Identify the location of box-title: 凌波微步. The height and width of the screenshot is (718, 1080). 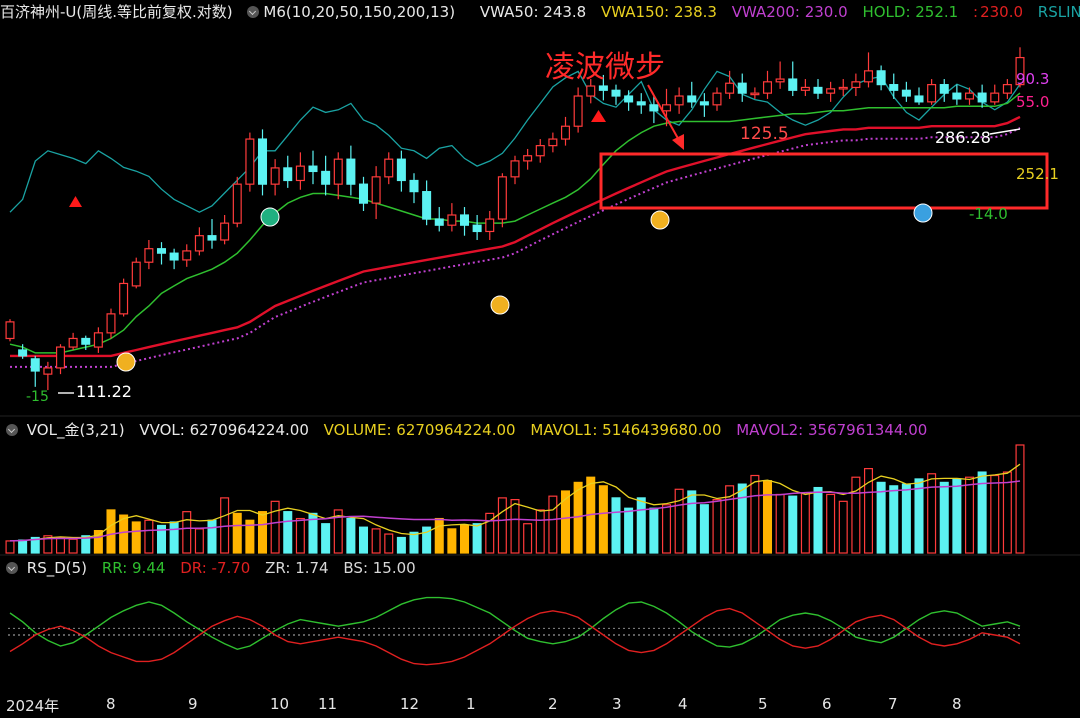
(605, 67).